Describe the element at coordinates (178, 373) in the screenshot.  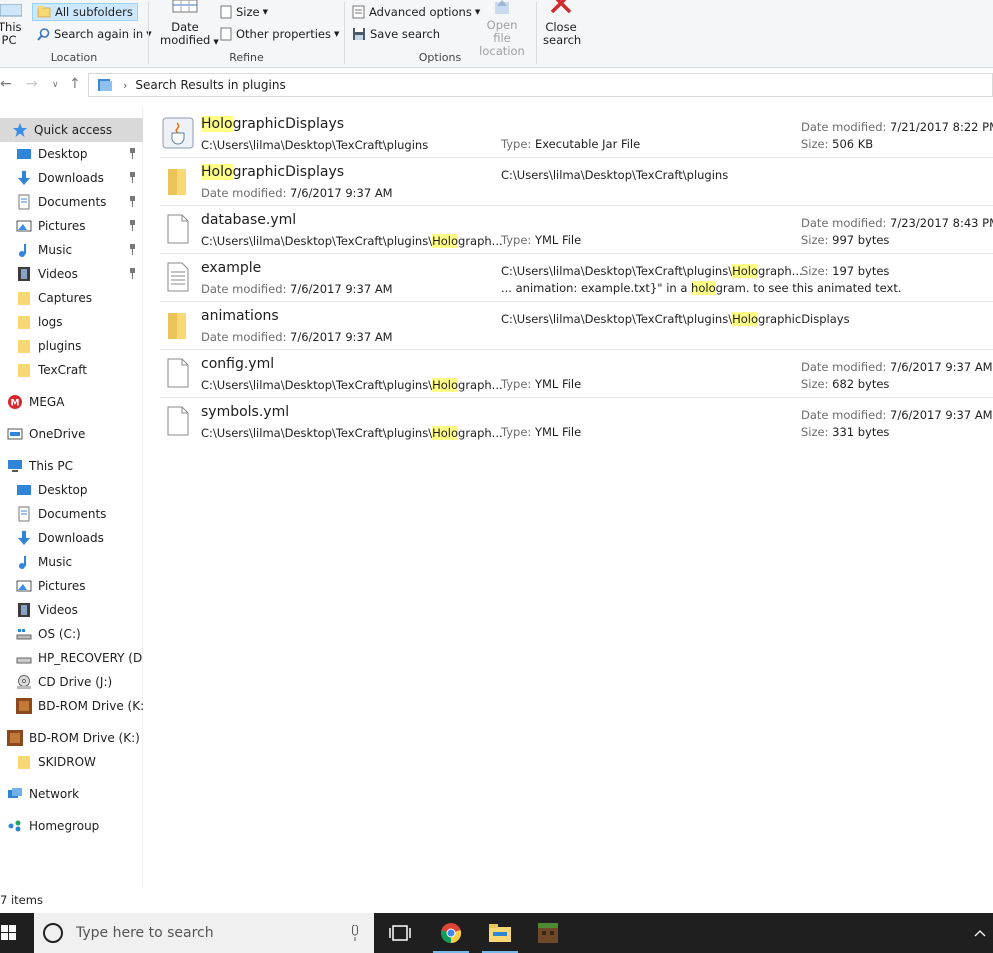
I see `document-icon` at that location.